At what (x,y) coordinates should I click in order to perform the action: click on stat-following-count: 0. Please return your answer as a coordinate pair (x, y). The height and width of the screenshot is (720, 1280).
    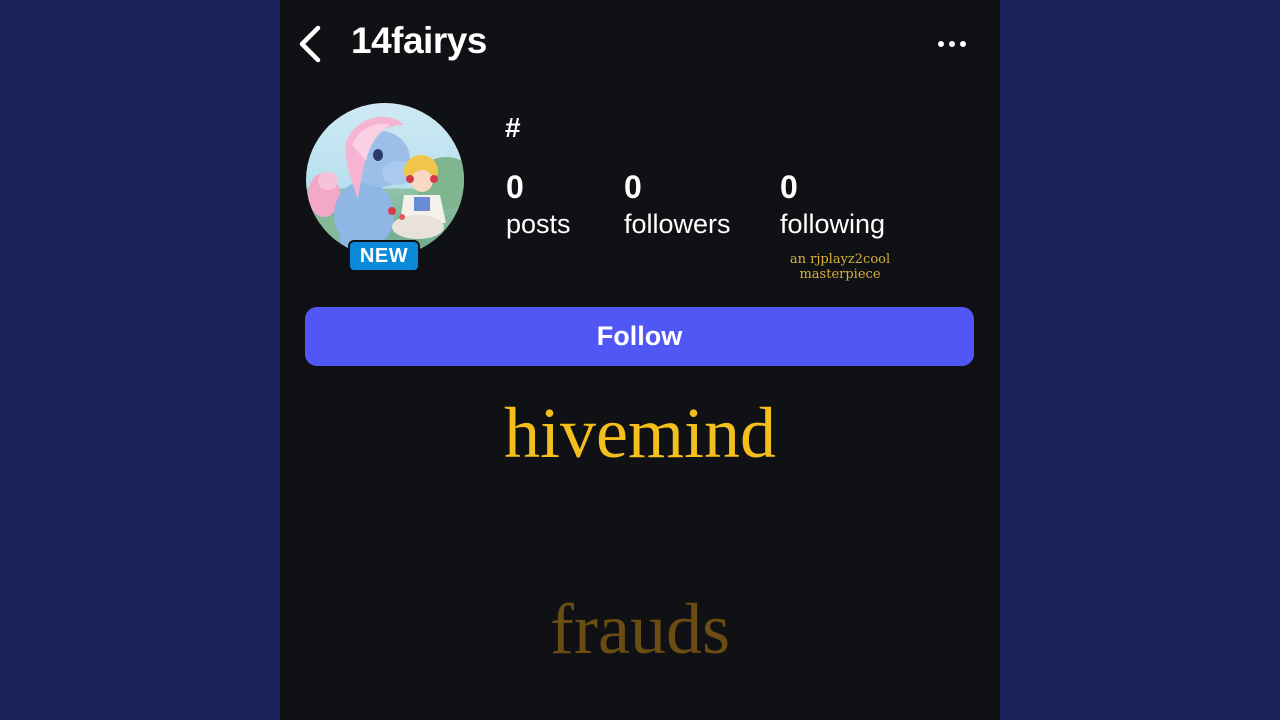
    Looking at the image, I should click on (789, 187).